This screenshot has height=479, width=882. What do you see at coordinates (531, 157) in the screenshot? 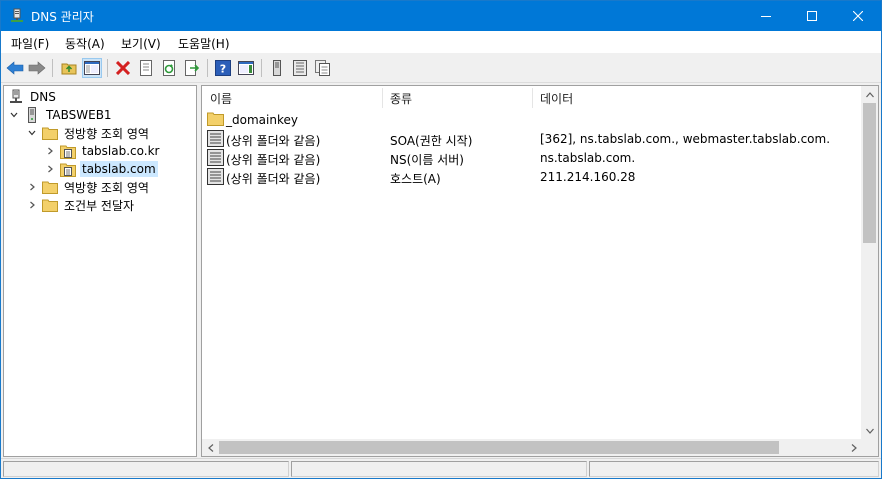
I see `list-row: (상위 폴더와 같음) NS(이름 서버) ns.tabslab.com.` at bounding box center [531, 157].